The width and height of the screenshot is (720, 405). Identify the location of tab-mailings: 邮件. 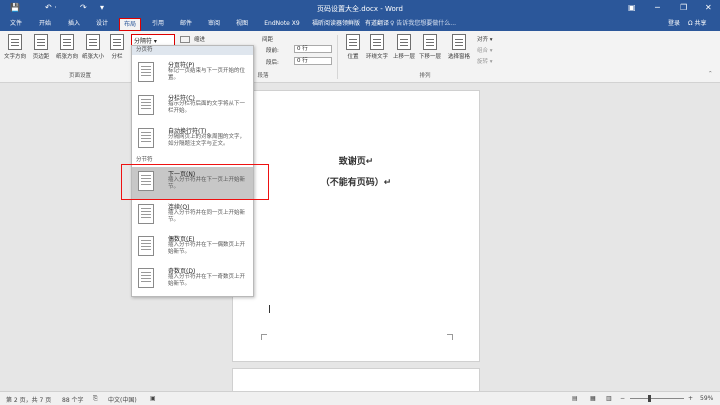
(186, 24).